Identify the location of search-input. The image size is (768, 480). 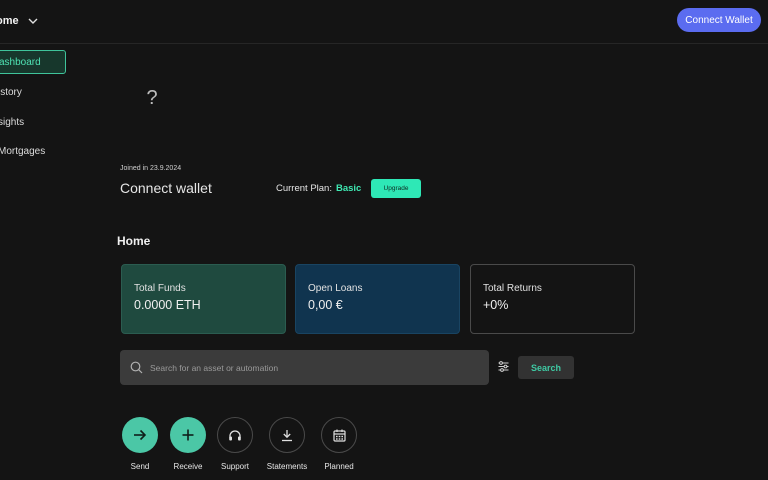
(310, 367).